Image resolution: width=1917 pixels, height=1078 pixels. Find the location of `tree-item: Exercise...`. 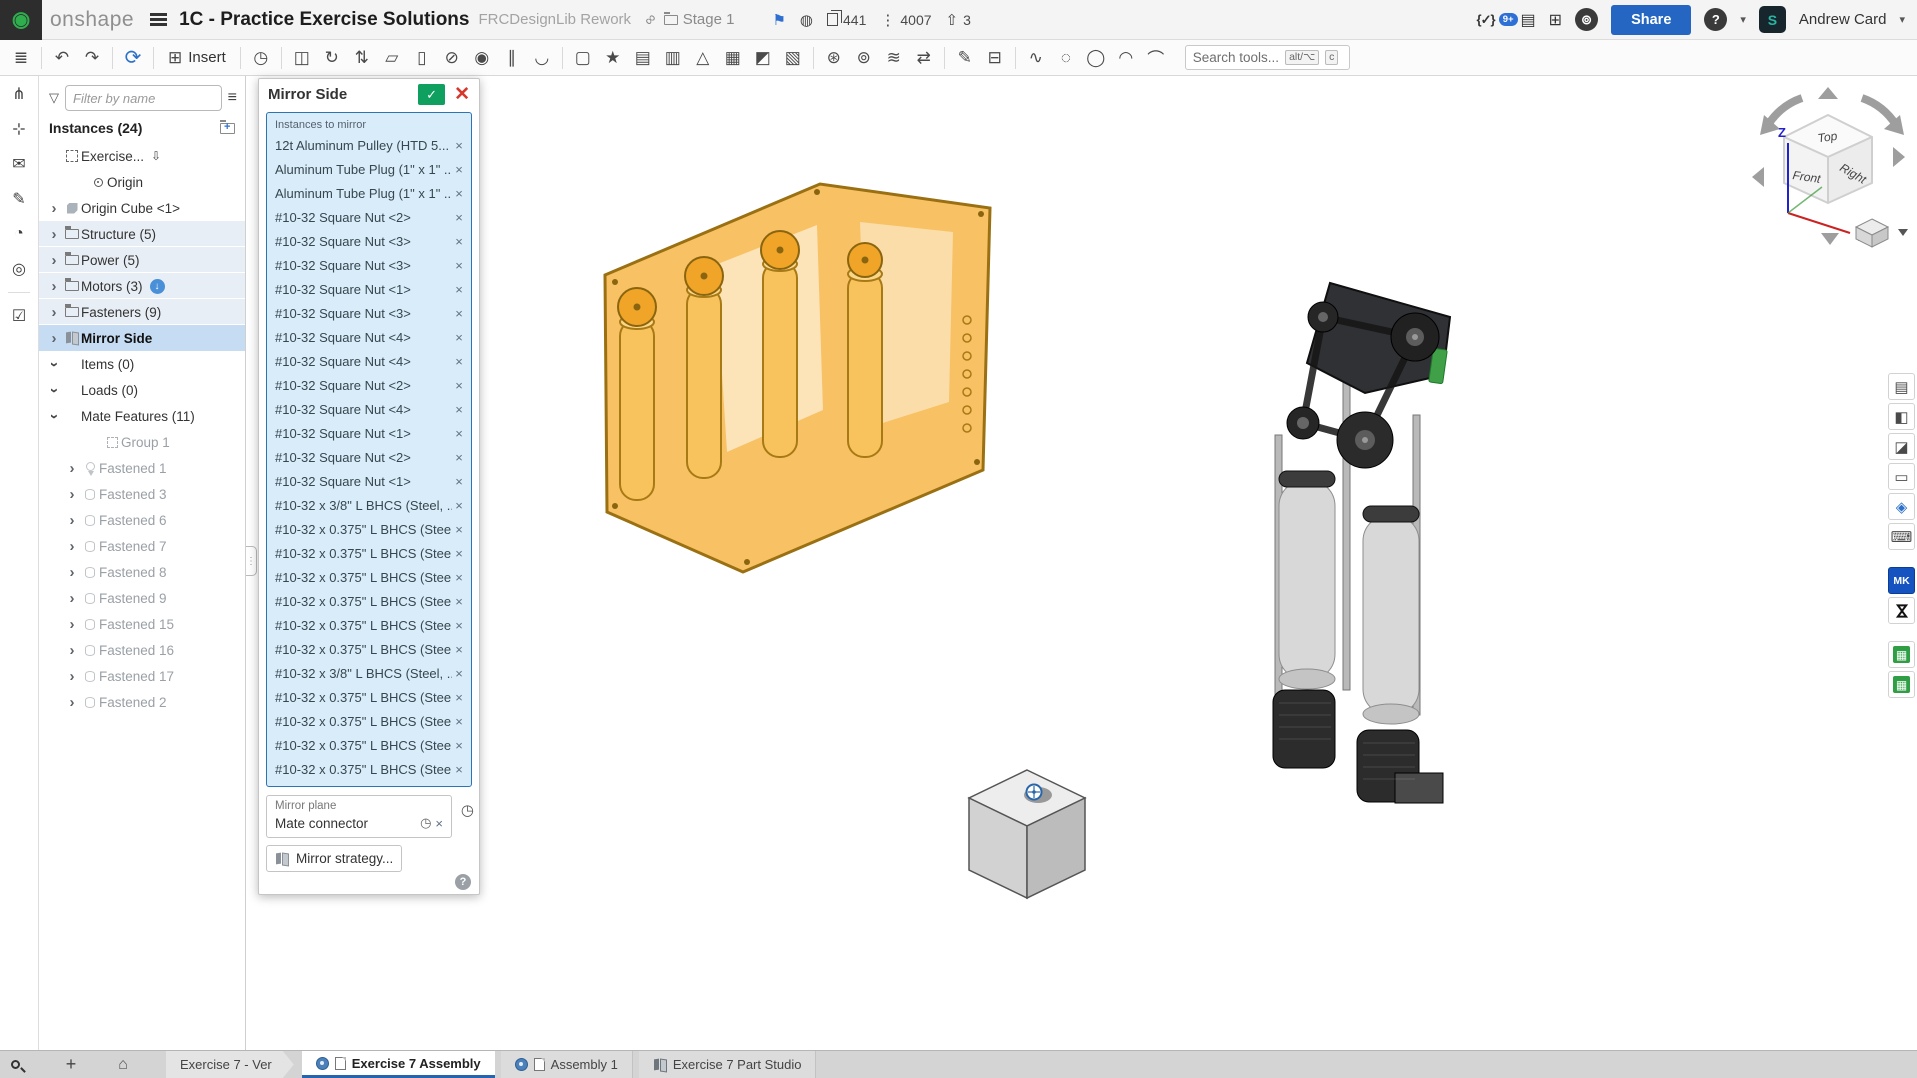

tree-item: Exercise... is located at coordinates (142, 156).